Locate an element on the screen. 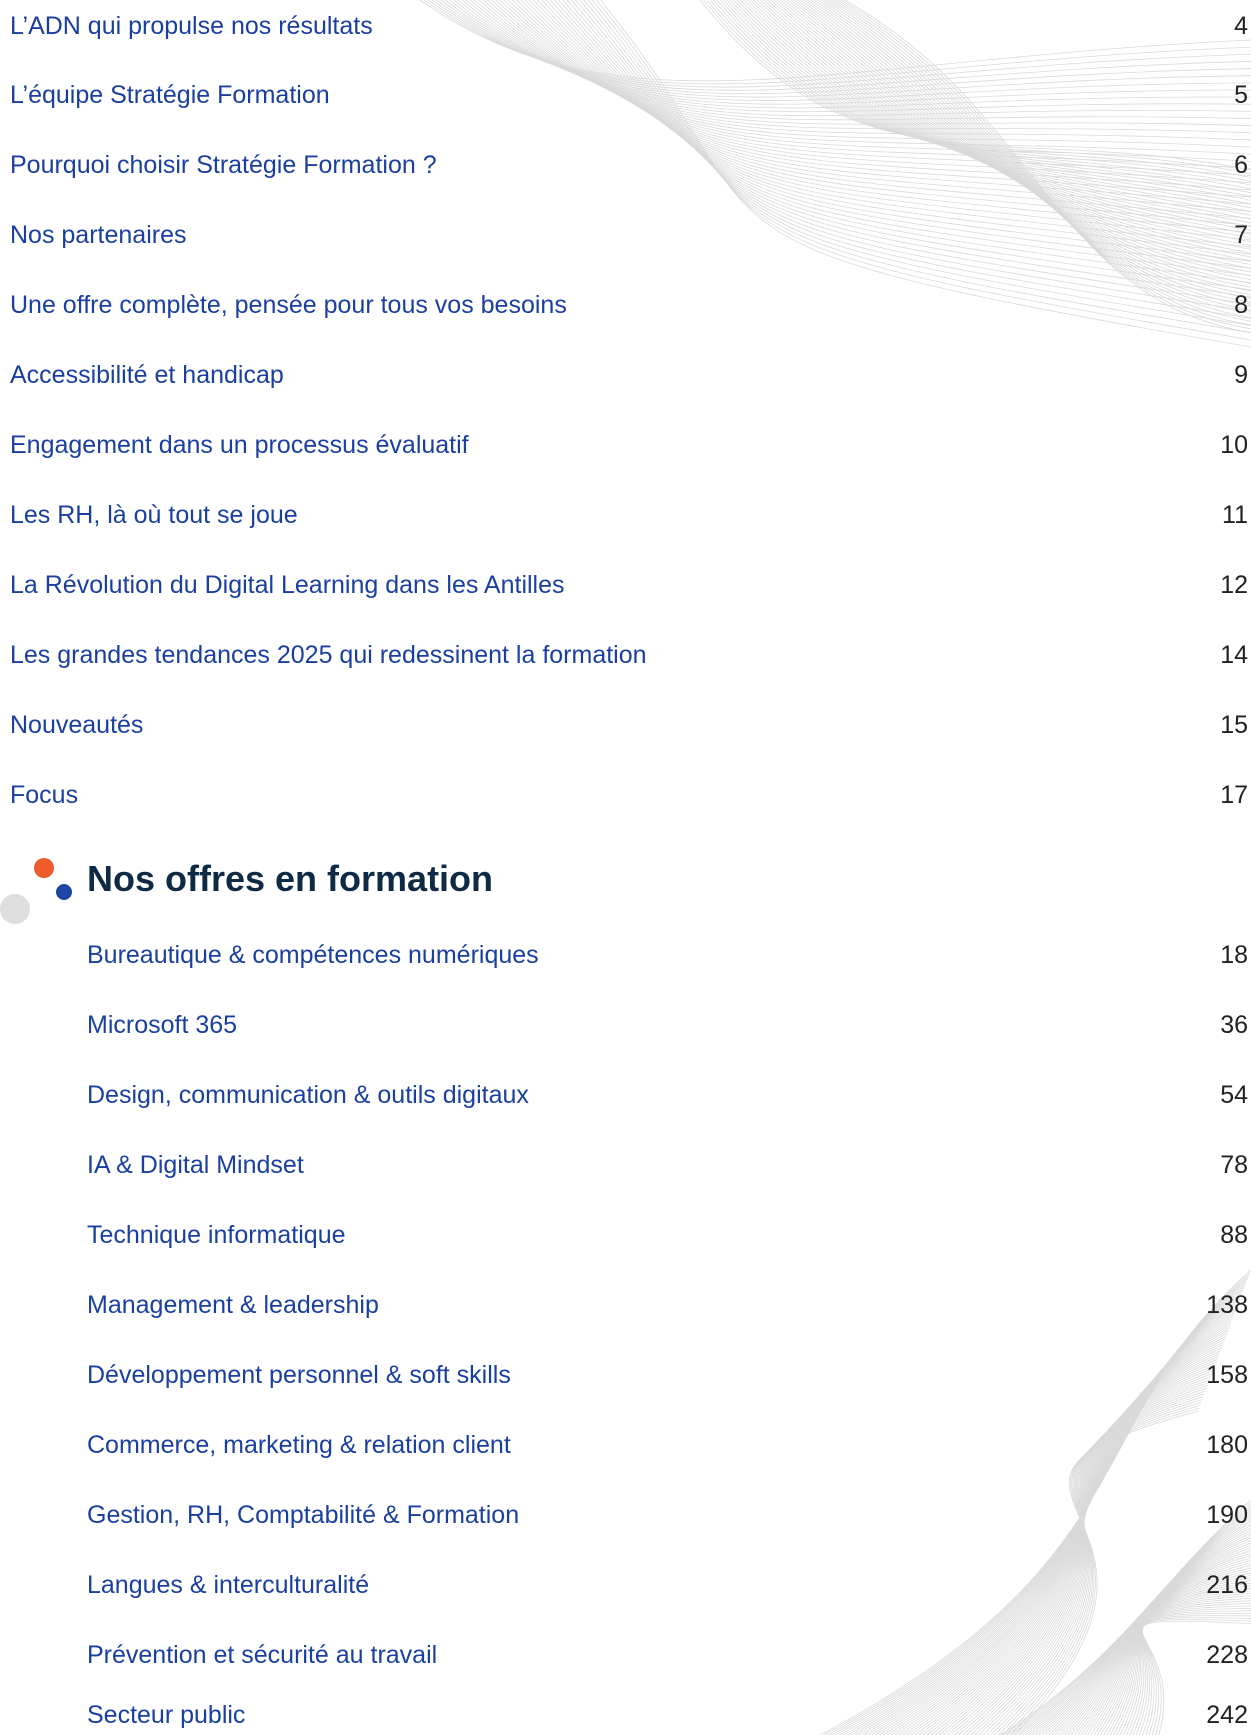  toc-item-label: Nouveautés is located at coordinates (77, 724).